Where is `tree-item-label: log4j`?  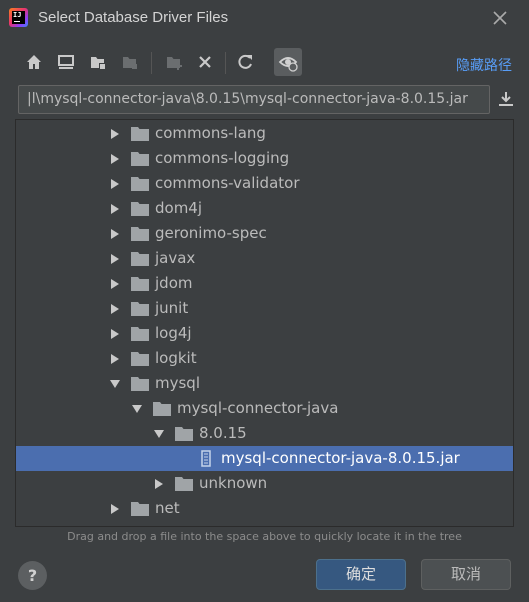 tree-item-label: log4j is located at coordinates (173, 333).